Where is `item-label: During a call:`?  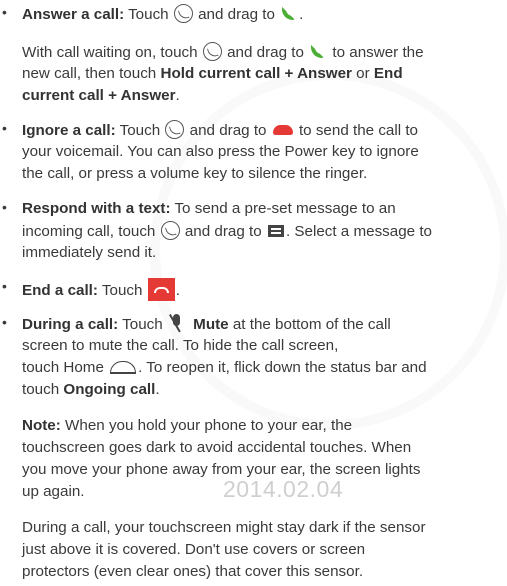
item-label: During a call: is located at coordinates (70, 324).